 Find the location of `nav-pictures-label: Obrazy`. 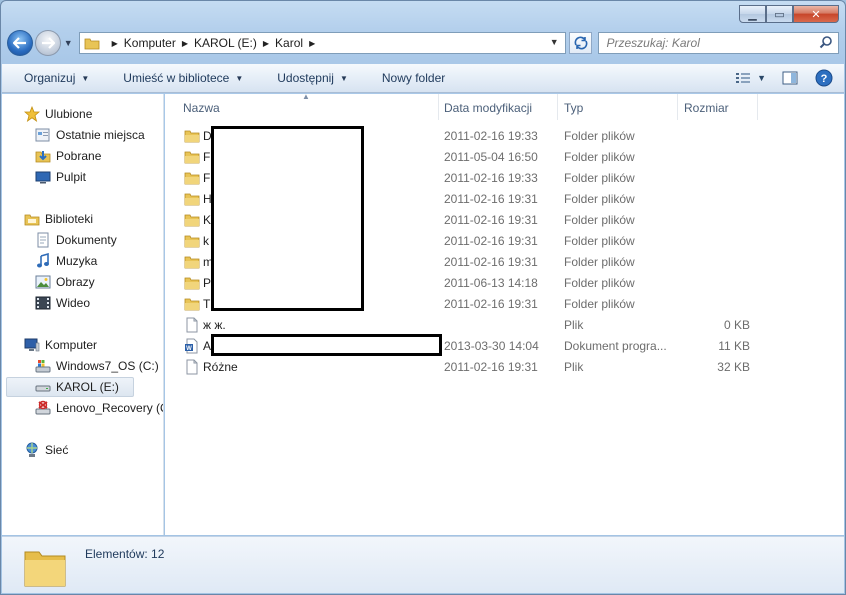

nav-pictures-label: Obrazy is located at coordinates (75, 282).